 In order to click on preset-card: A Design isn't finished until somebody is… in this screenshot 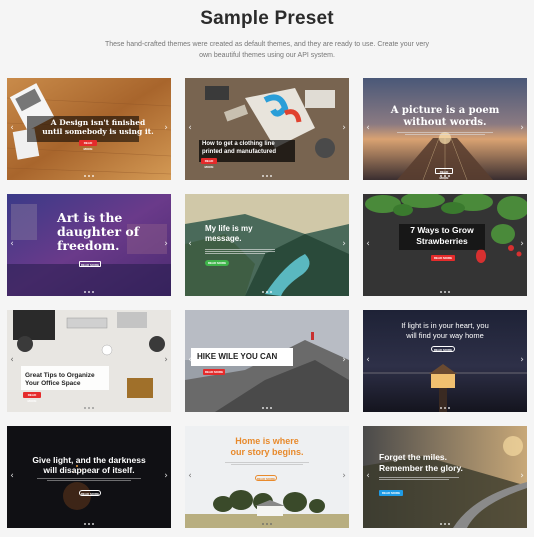, I will do `click(89, 129)`.